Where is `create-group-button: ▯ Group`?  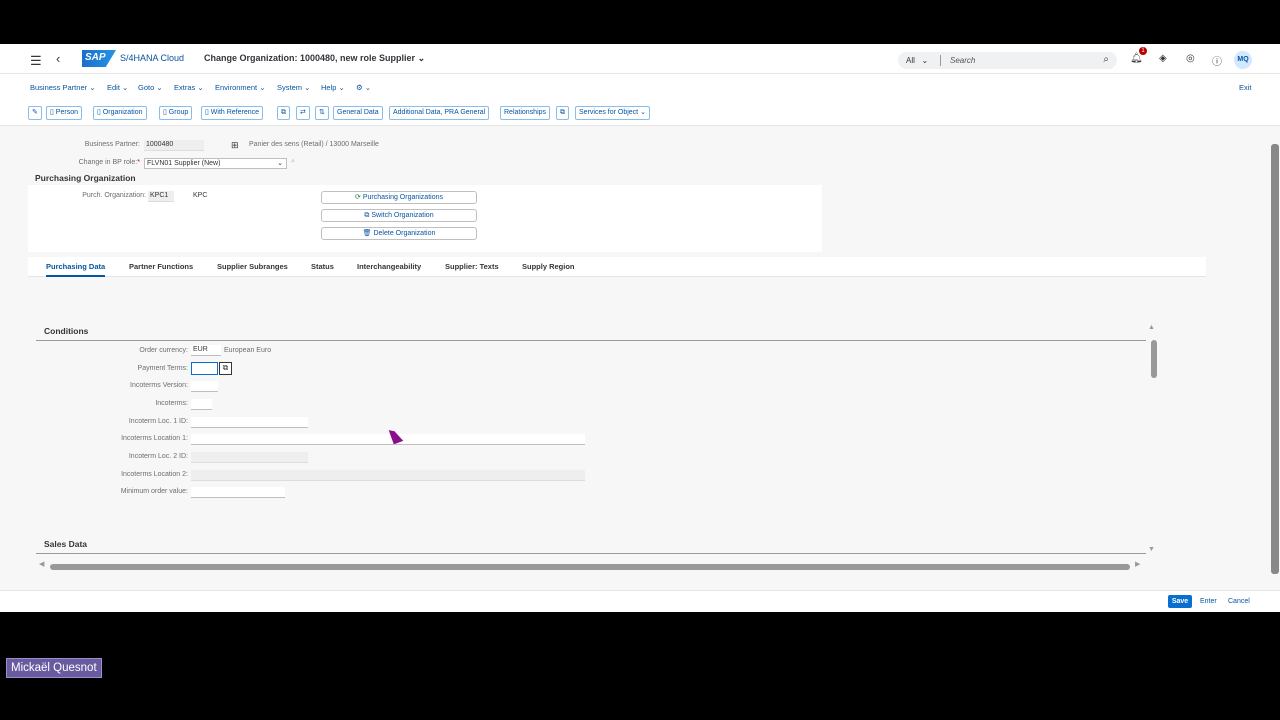
create-group-button: ▯ Group is located at coordinates (176, 113).